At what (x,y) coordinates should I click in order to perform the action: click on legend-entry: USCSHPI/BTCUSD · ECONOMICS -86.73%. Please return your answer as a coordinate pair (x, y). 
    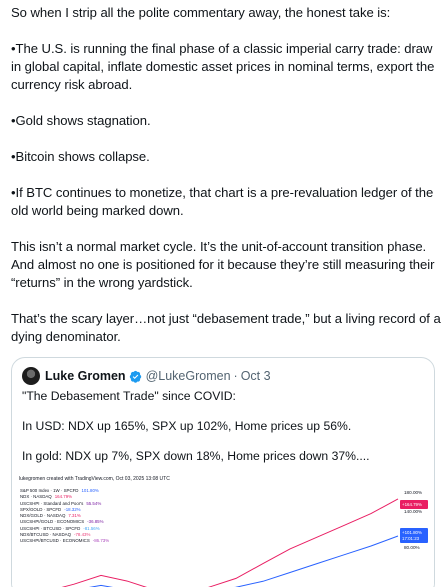
    Looking at the image, I should click on (64, 541).